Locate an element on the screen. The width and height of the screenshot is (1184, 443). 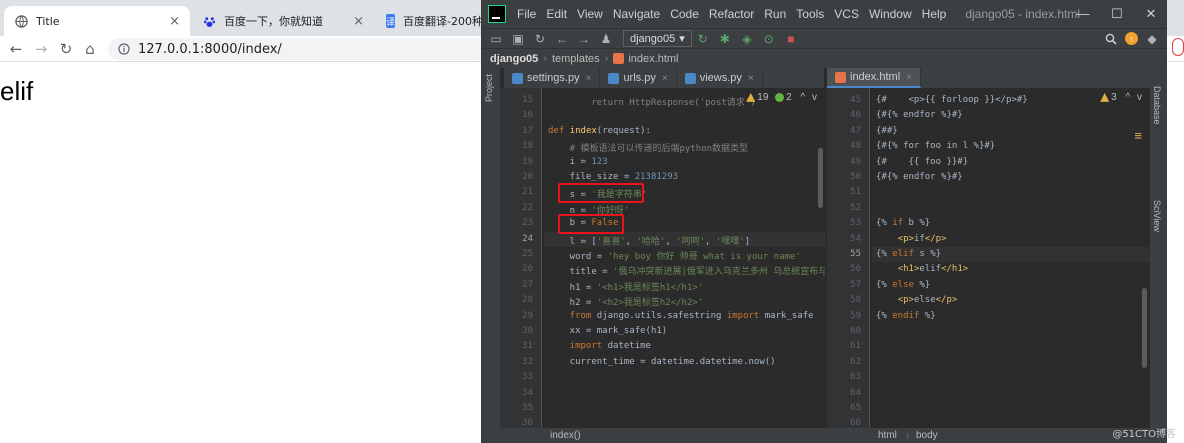
menu-code: Code is located at coordinates (684, 14).